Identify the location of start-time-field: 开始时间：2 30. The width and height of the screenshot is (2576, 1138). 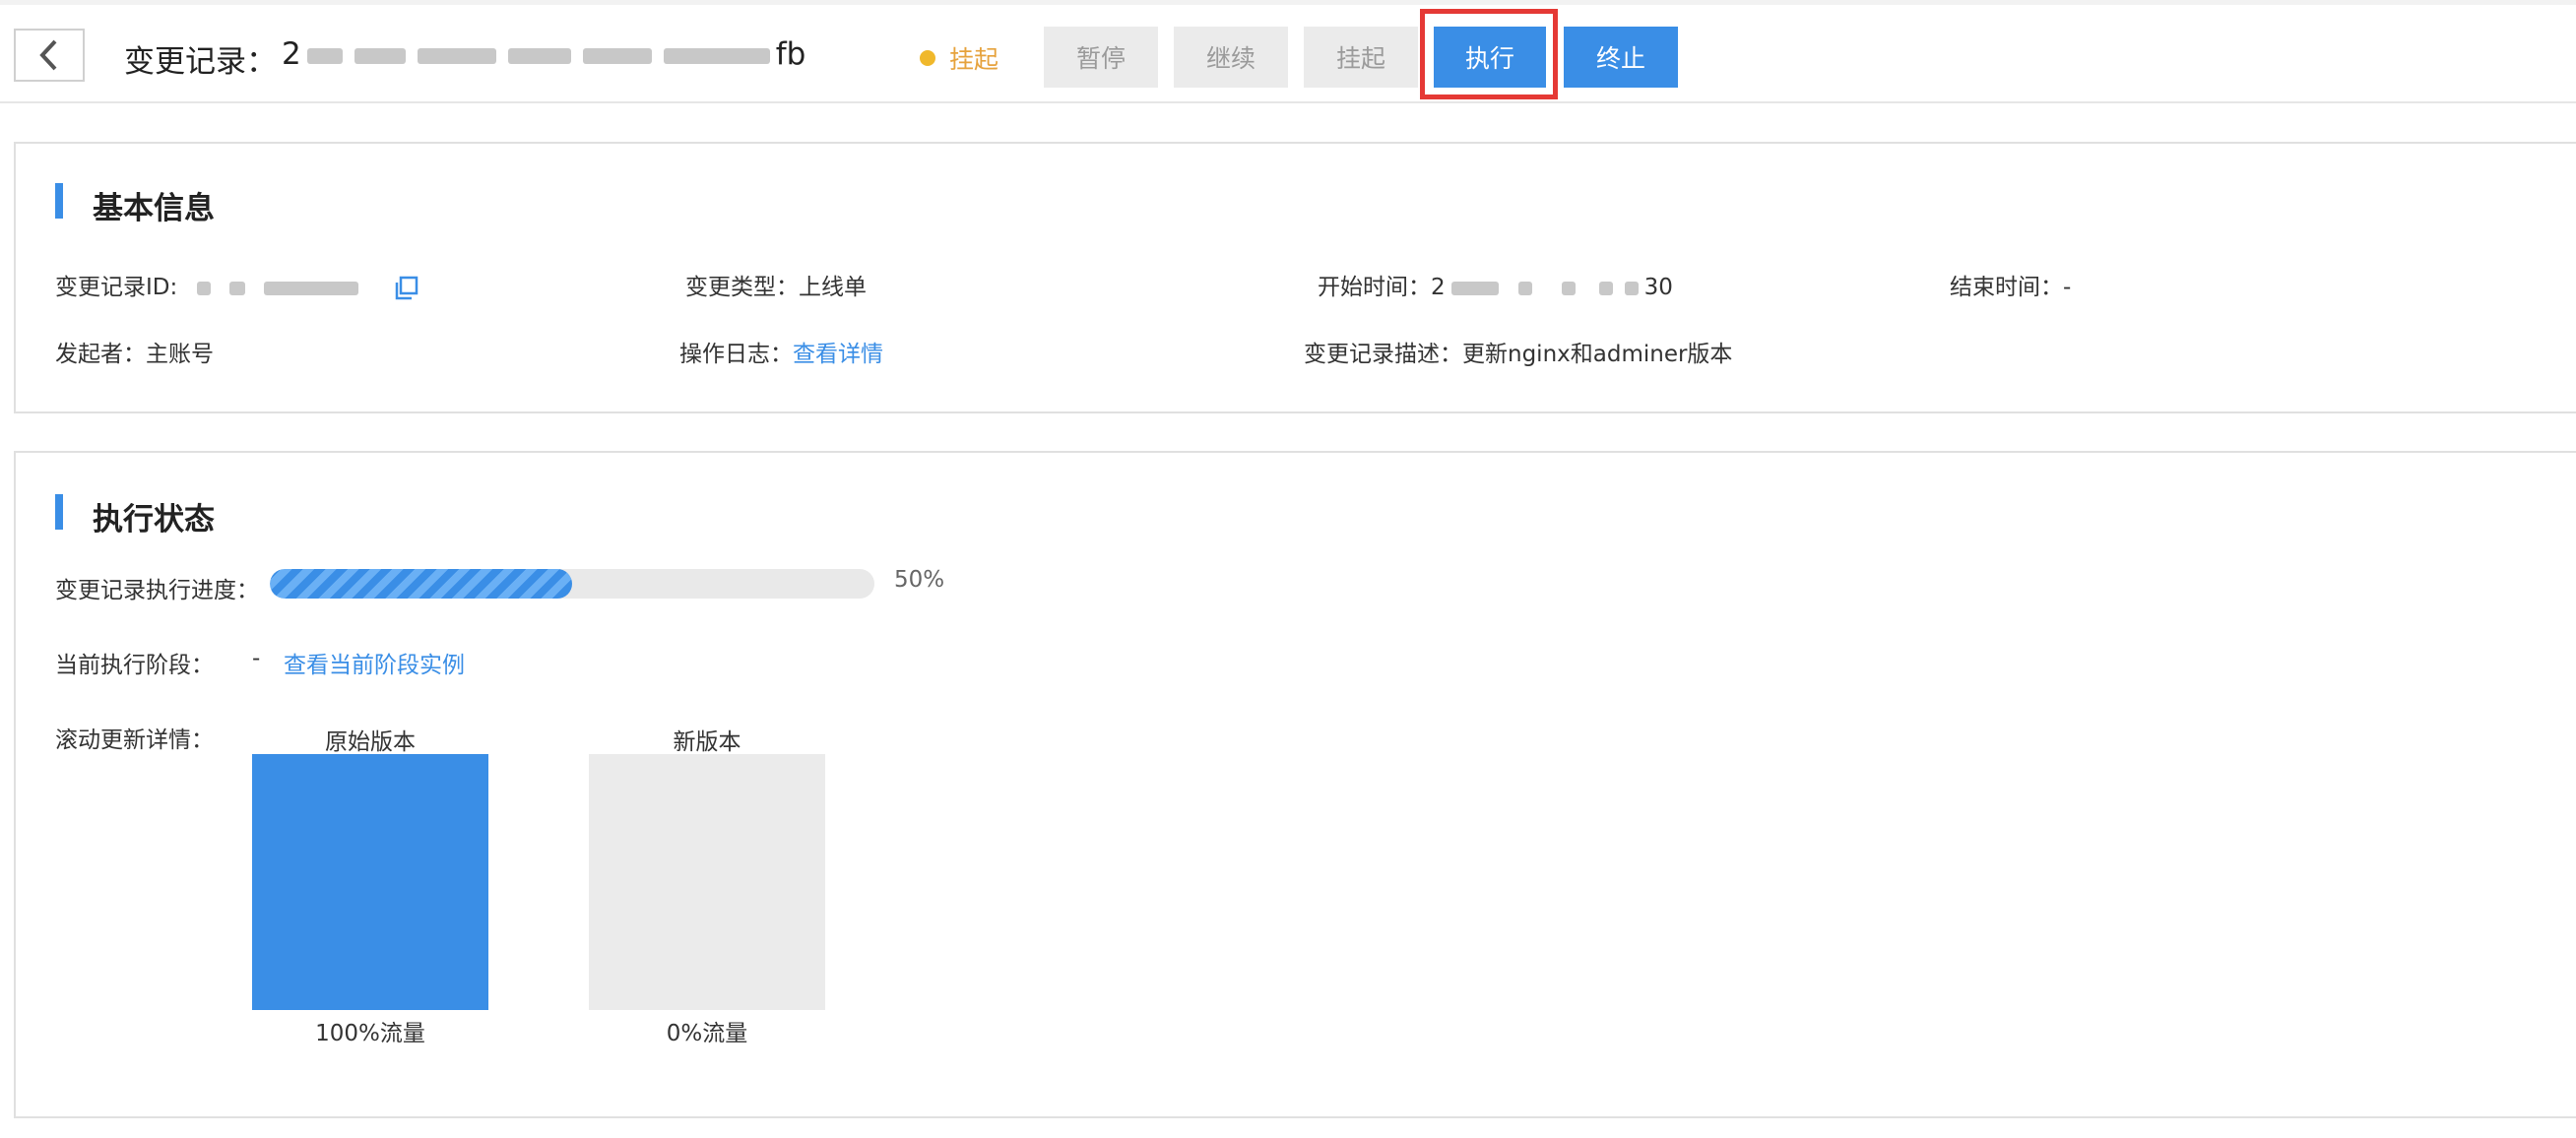
(1495, 284).